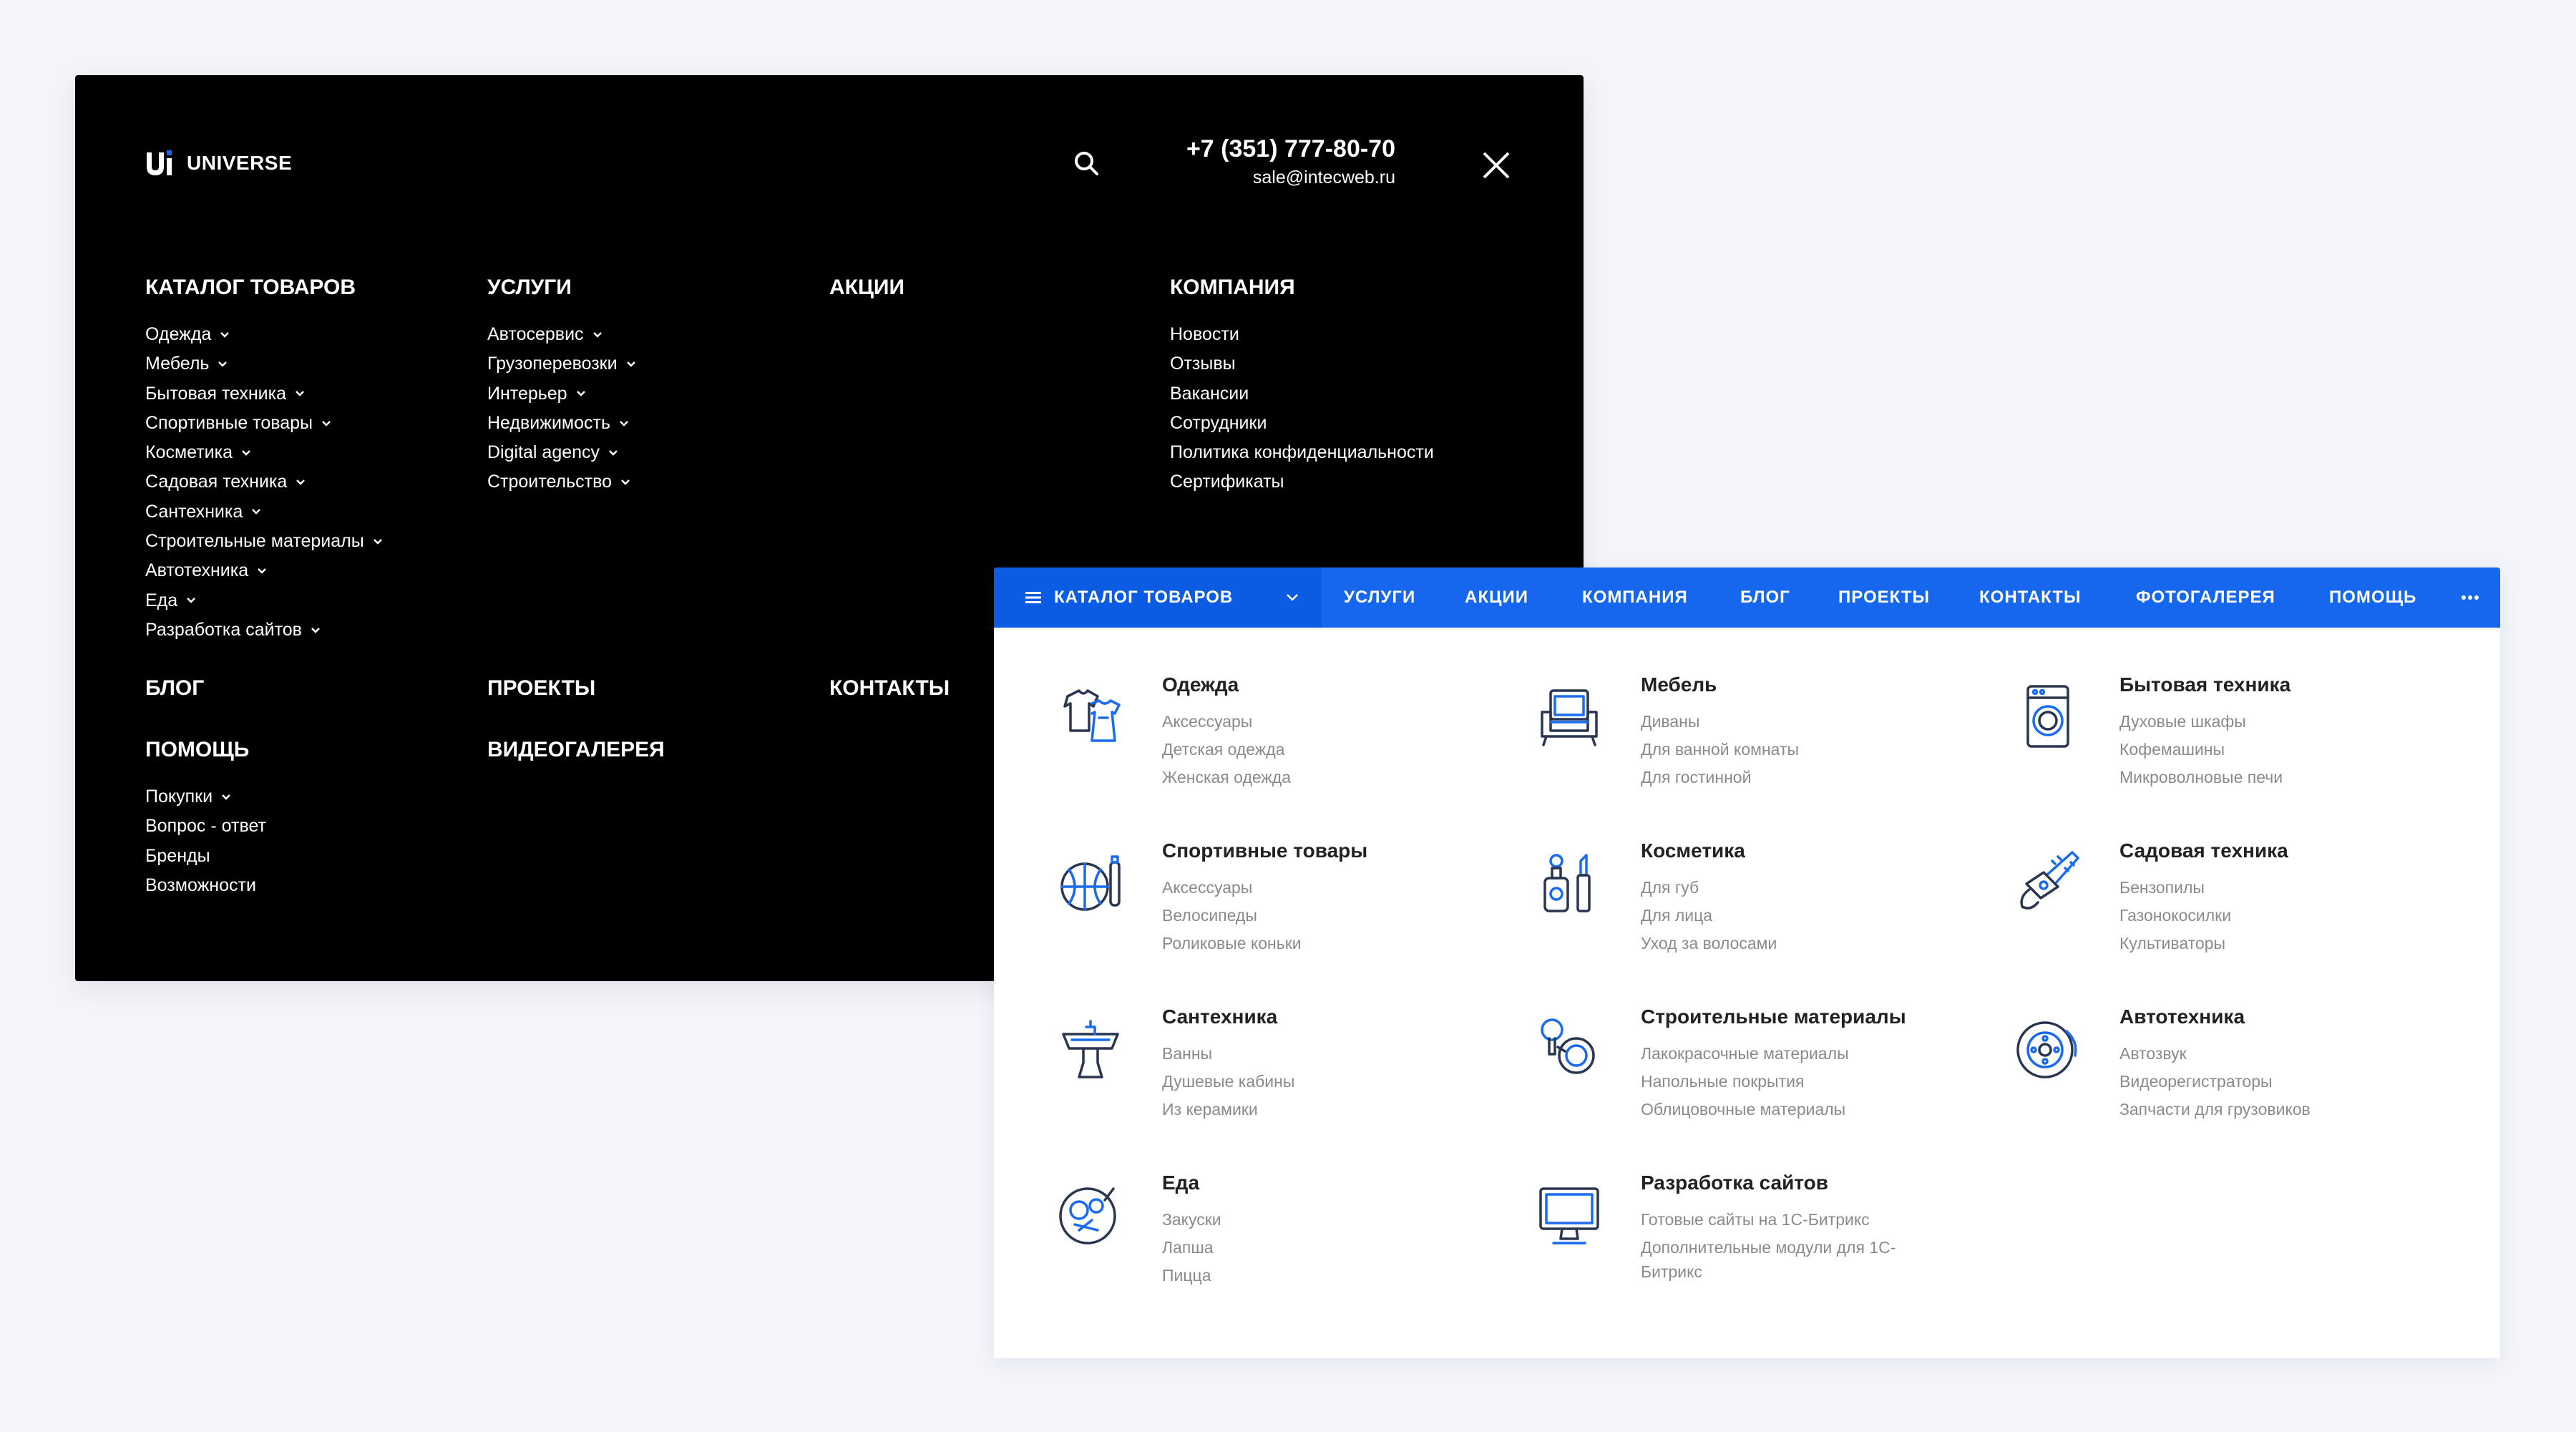 The image size is (2576, 1432). I want to click on catalog-subcategory-link: Роликовые коньки, so click(1348, 944).